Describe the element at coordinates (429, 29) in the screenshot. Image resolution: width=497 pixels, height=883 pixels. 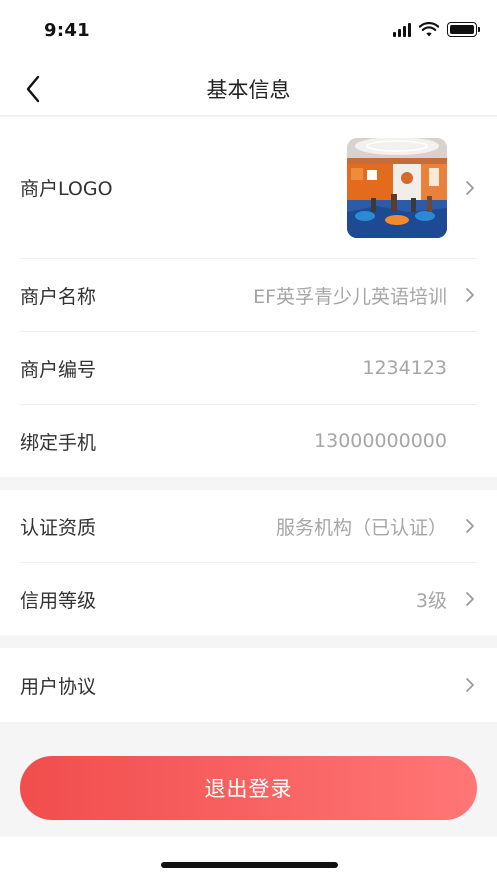
I see `wifi-icon` at that location.